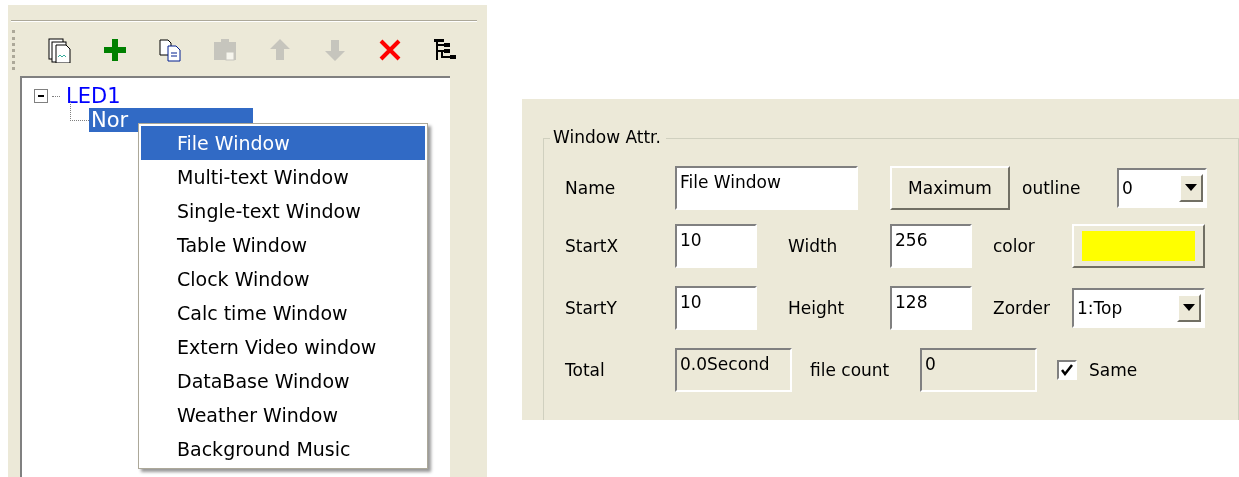  What do you see at coordinates (283, 245) in the screenshot?
I see `menu-item: Table Window` at bounding box center [283, 245].